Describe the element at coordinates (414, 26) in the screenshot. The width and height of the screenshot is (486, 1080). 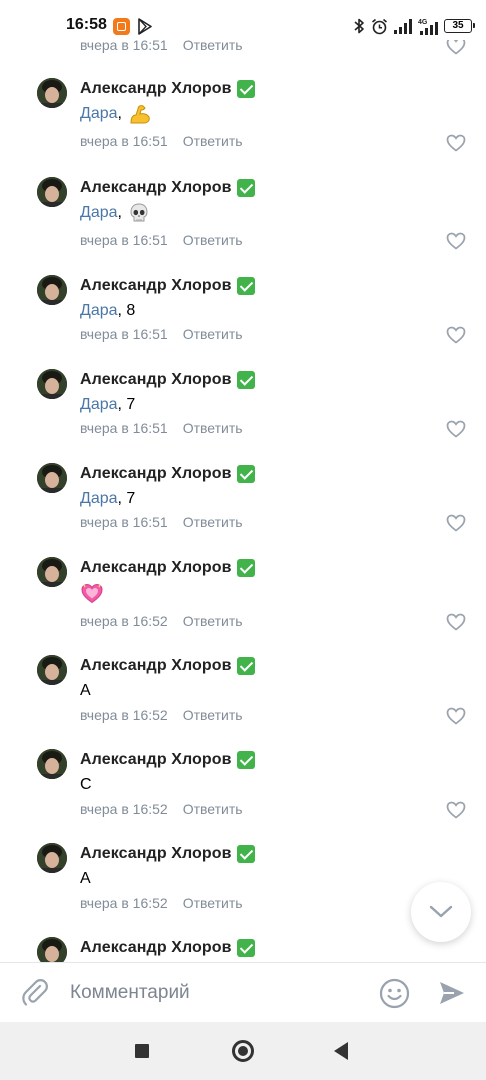
I see `status-indicators: 4G 35` at that location.